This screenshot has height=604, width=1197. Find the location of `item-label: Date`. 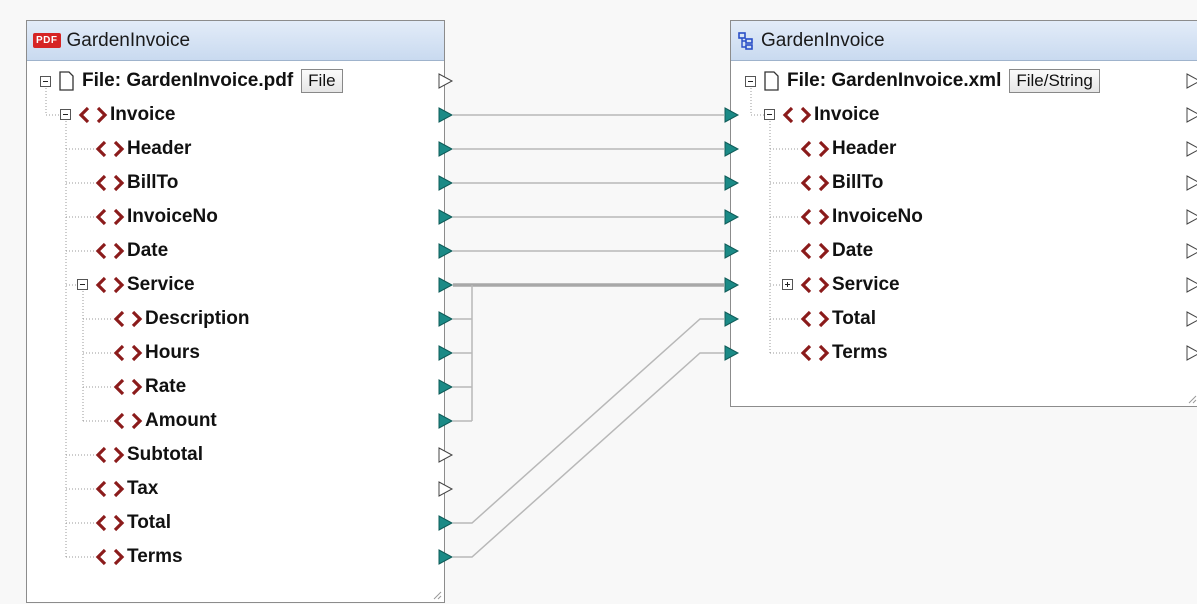

item-label: Date is located at coordinates (148, 250).